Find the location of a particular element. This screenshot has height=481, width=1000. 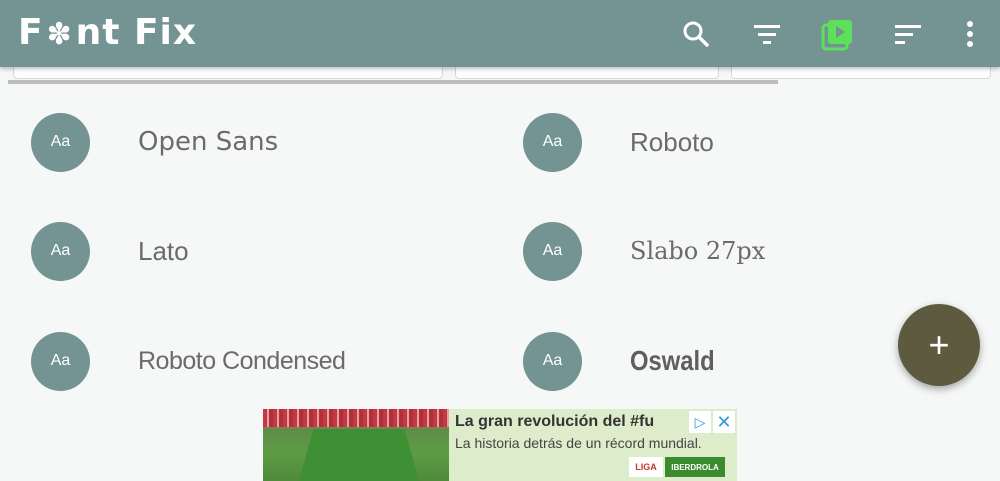

ad-subtext: La historia detrás de un récord mundial. is located at coordinates (578, 443).